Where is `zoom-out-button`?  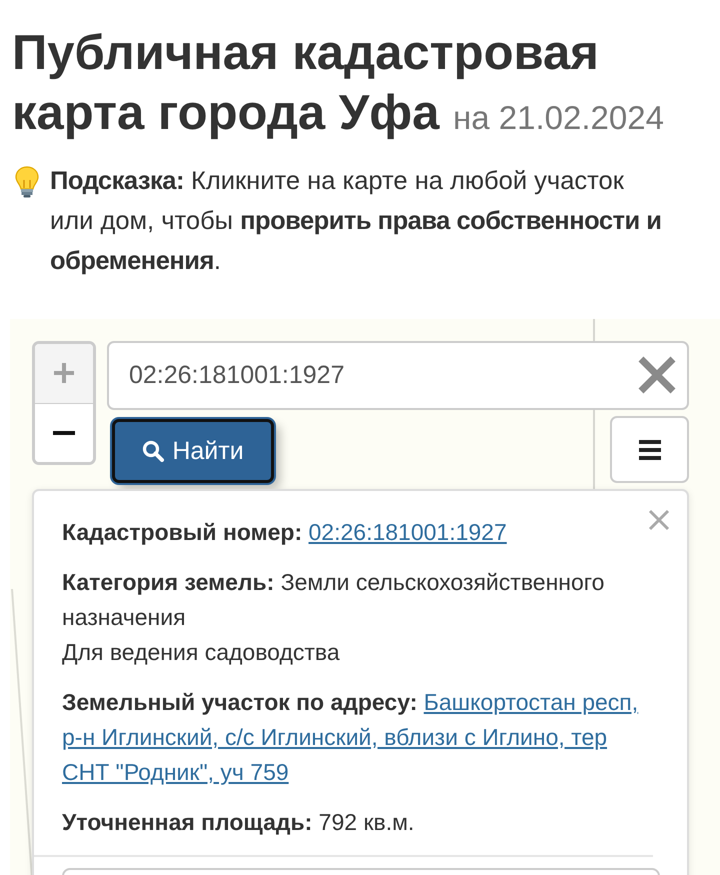 zoom-out-button is located at coordinates (64, 432).